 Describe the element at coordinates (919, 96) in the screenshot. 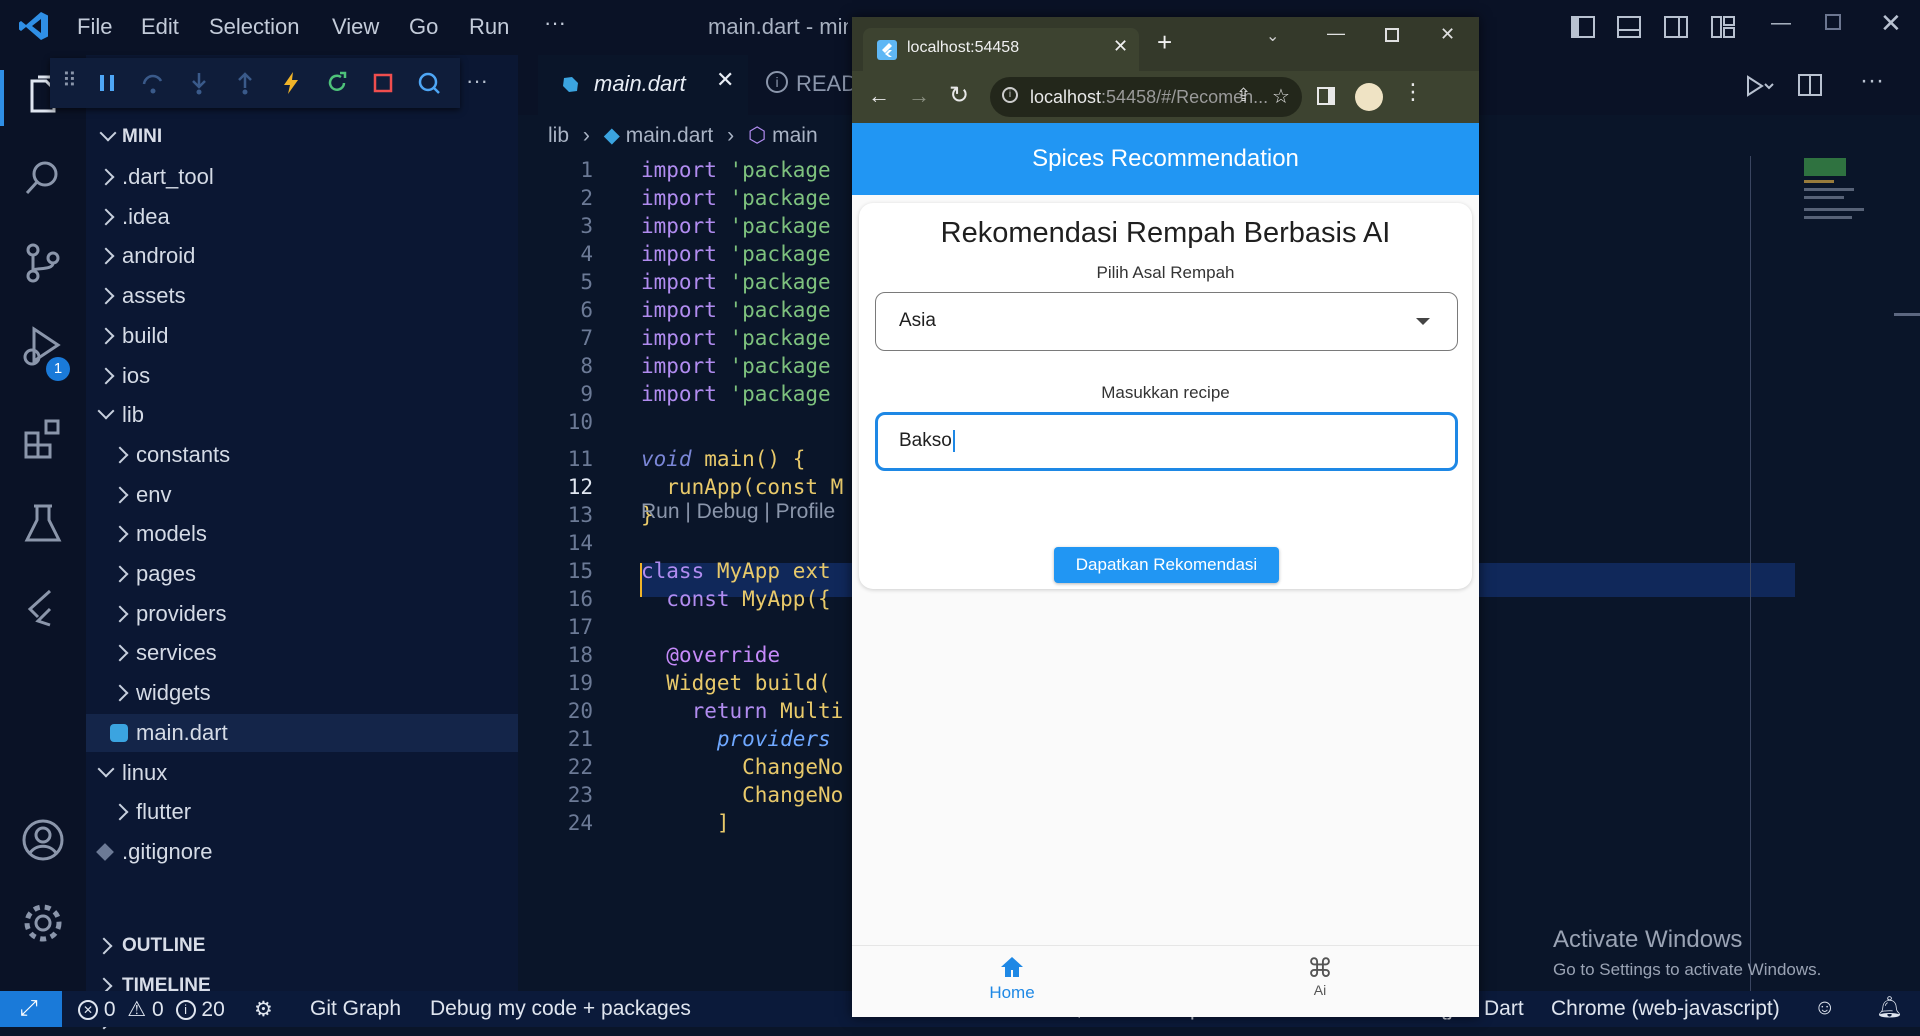

I see `forward-icon: →` at that location.